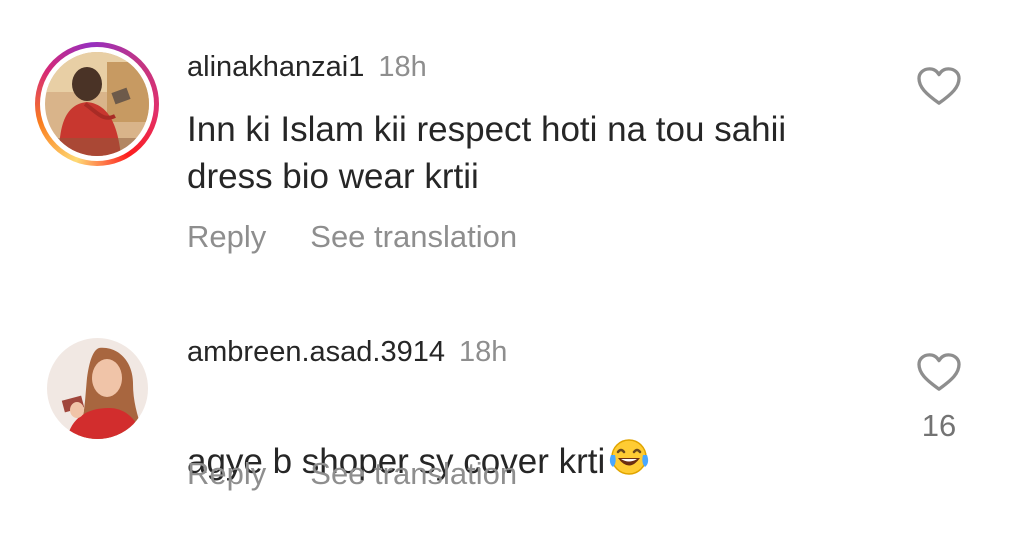  I want to click on avatar-story-ring, so click(97, 104).